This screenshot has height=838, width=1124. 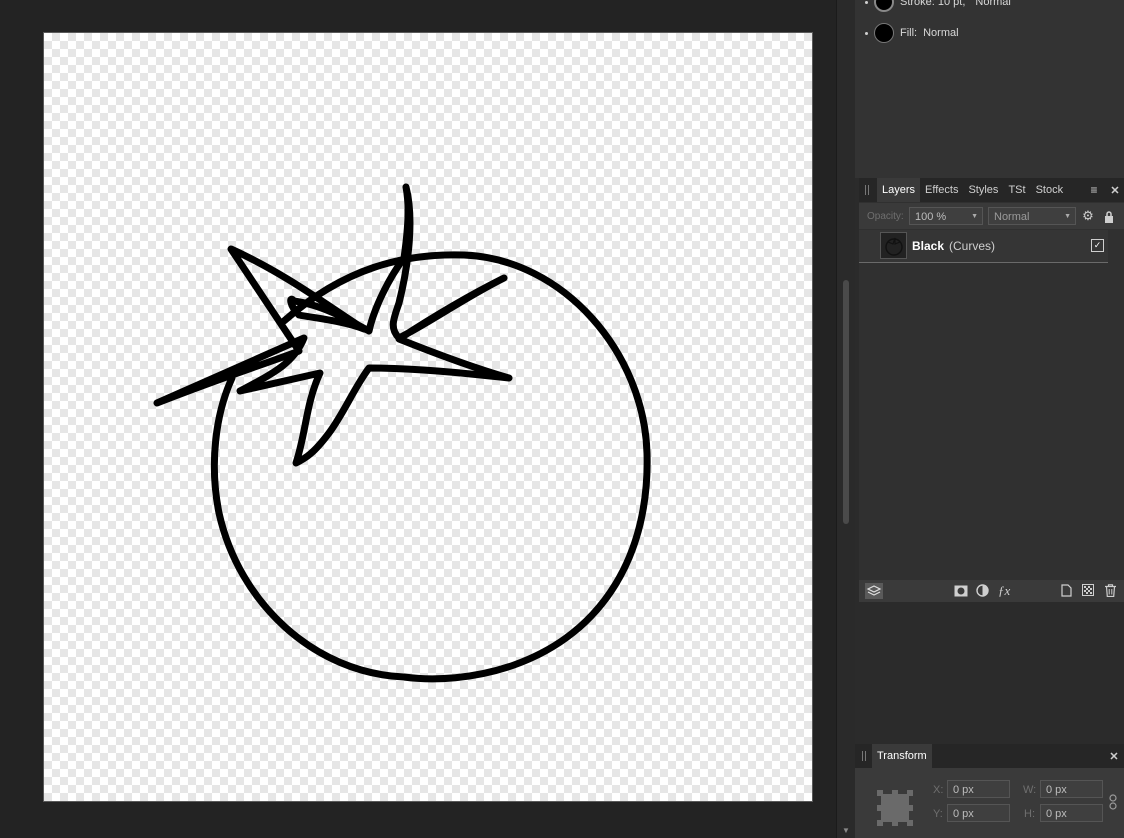 I want to click on stroke-row: Stroke: 10 pt, Normal, so click(x=938, y=6).